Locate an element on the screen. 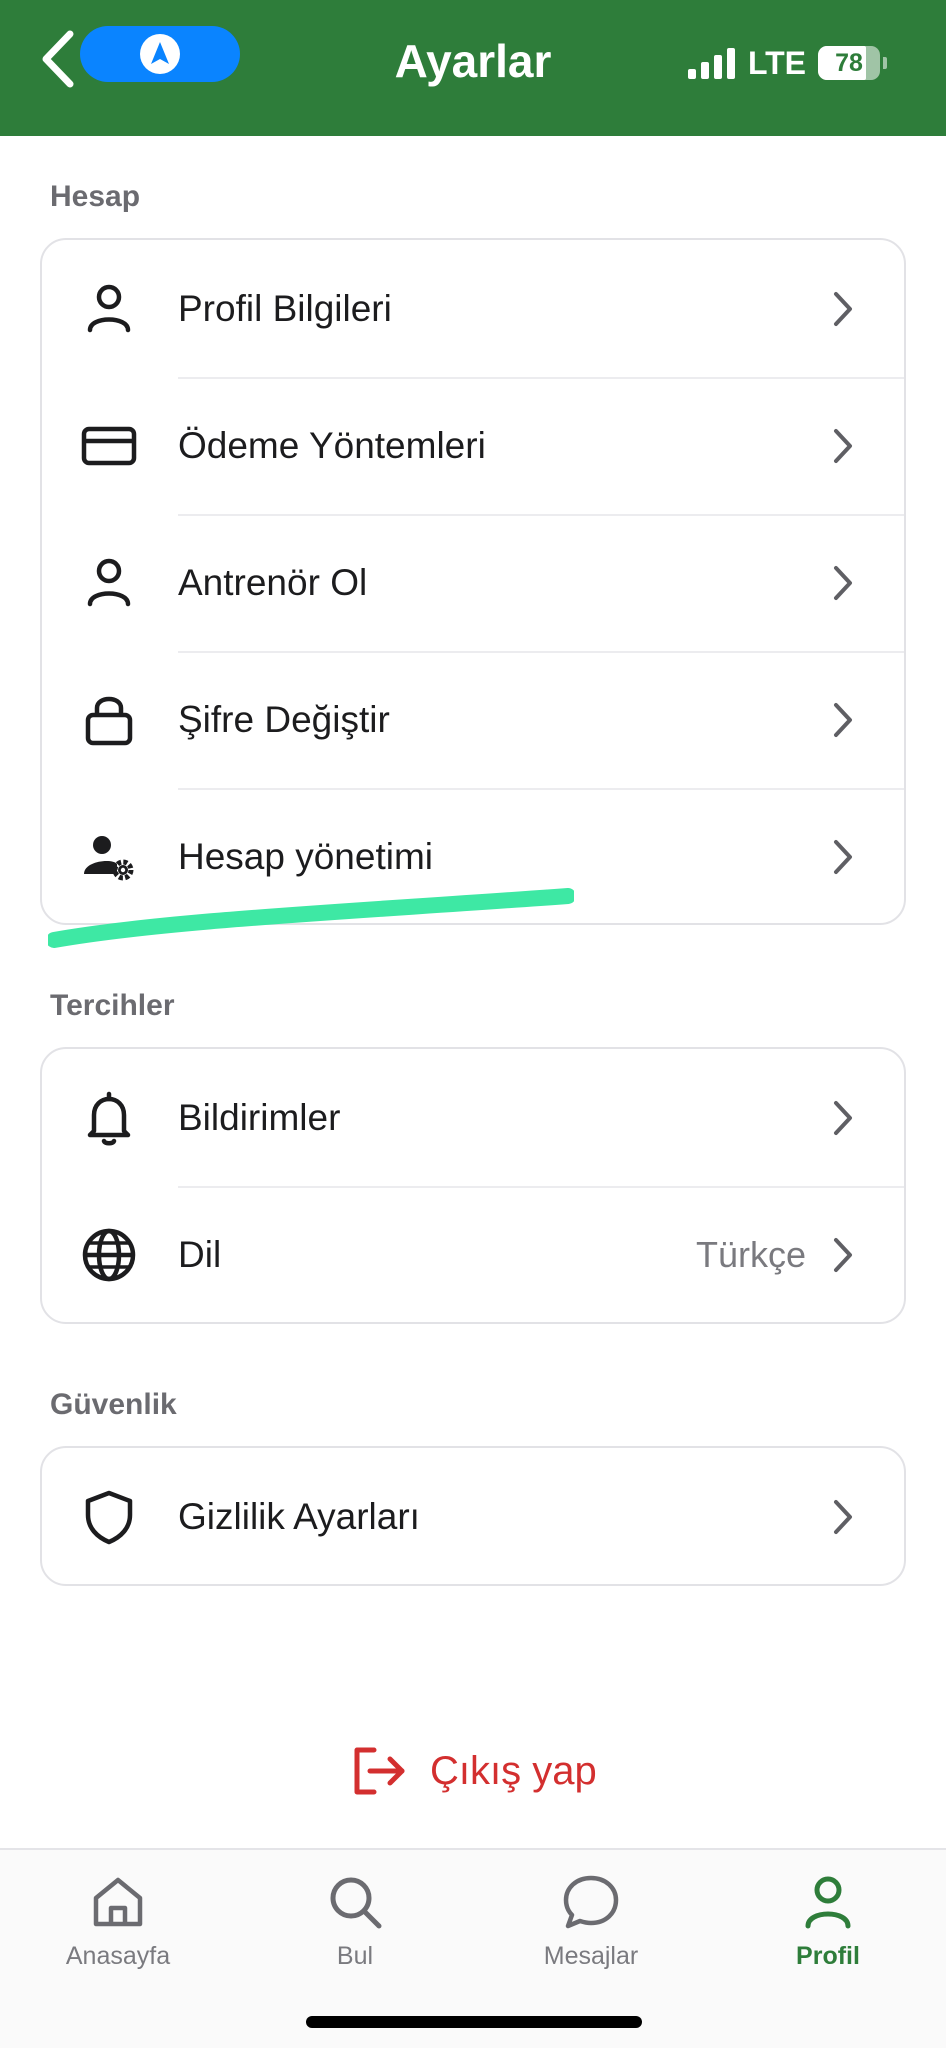 Image resolution: width=946 pixels, height=2048 pixels. logout-button: Çıkış yap is located at coordinates (474, 1771).